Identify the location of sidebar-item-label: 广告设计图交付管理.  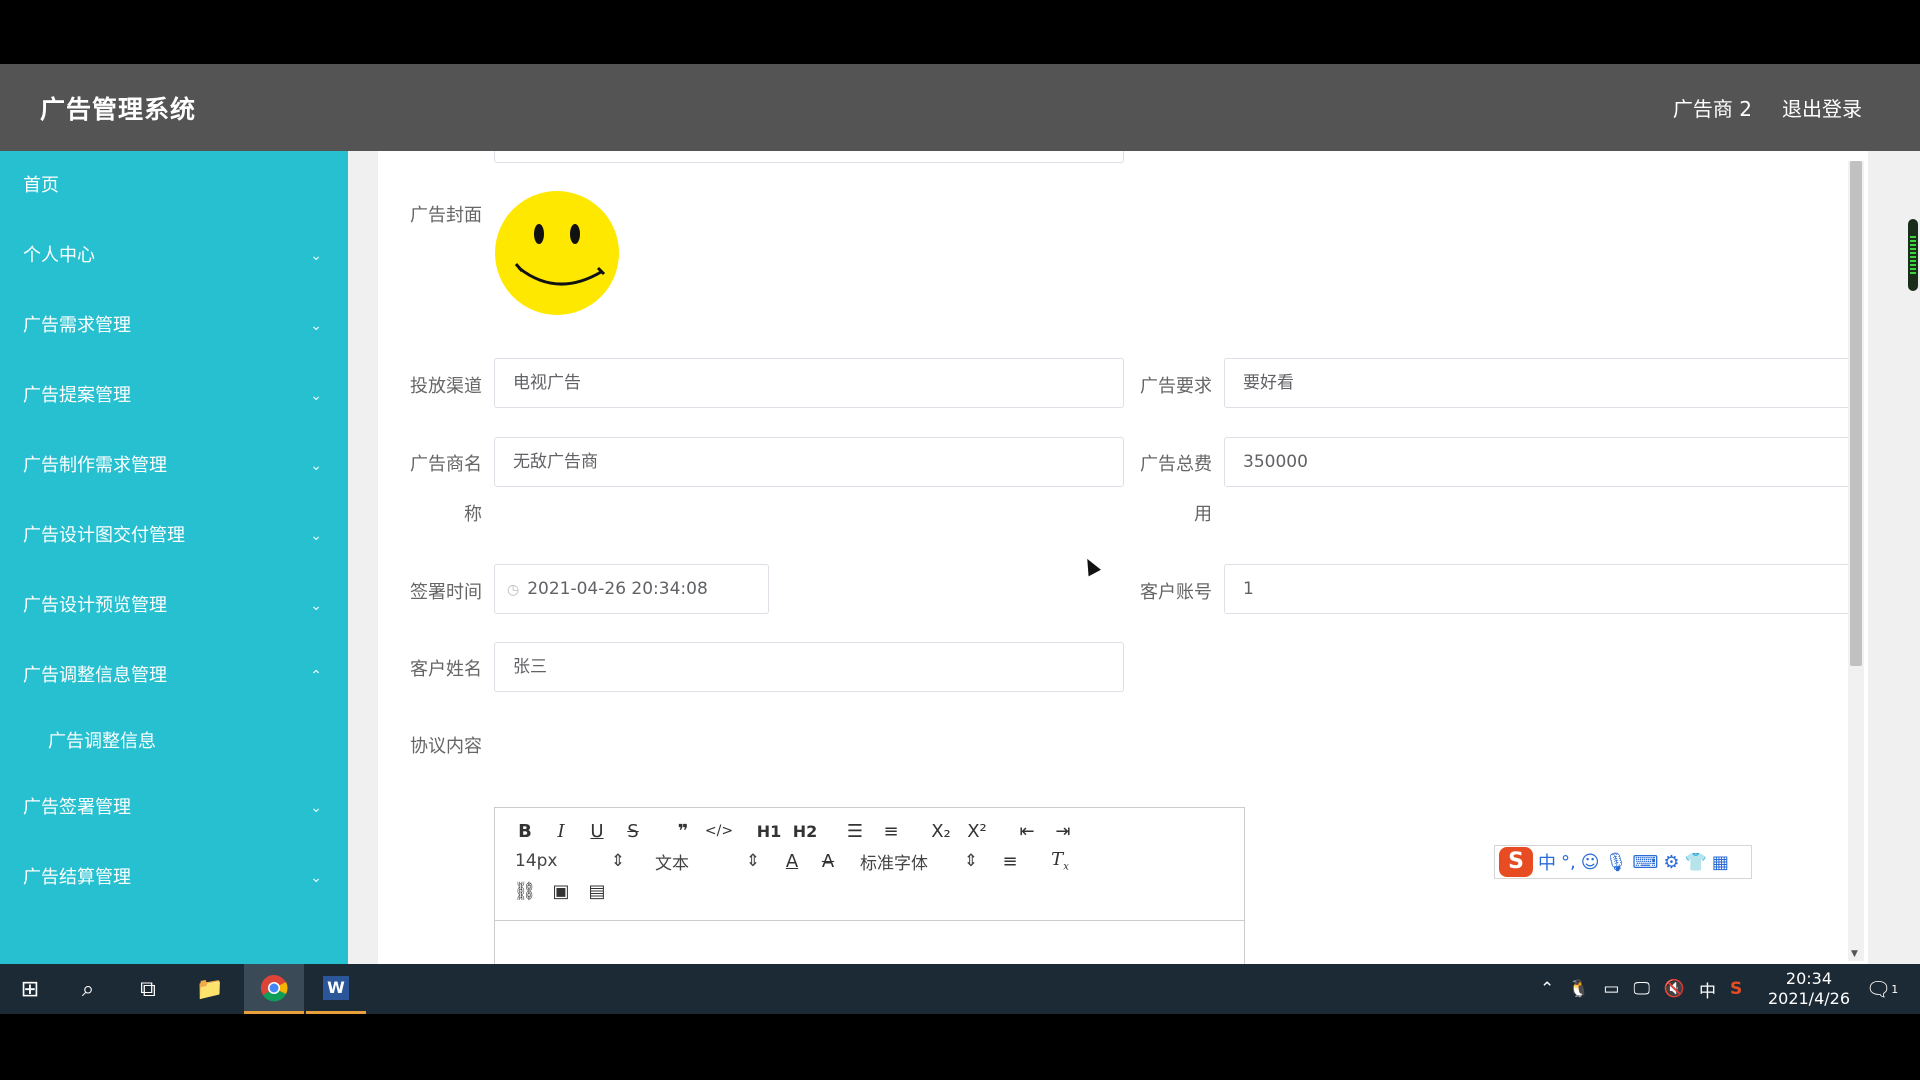
(104, 535).